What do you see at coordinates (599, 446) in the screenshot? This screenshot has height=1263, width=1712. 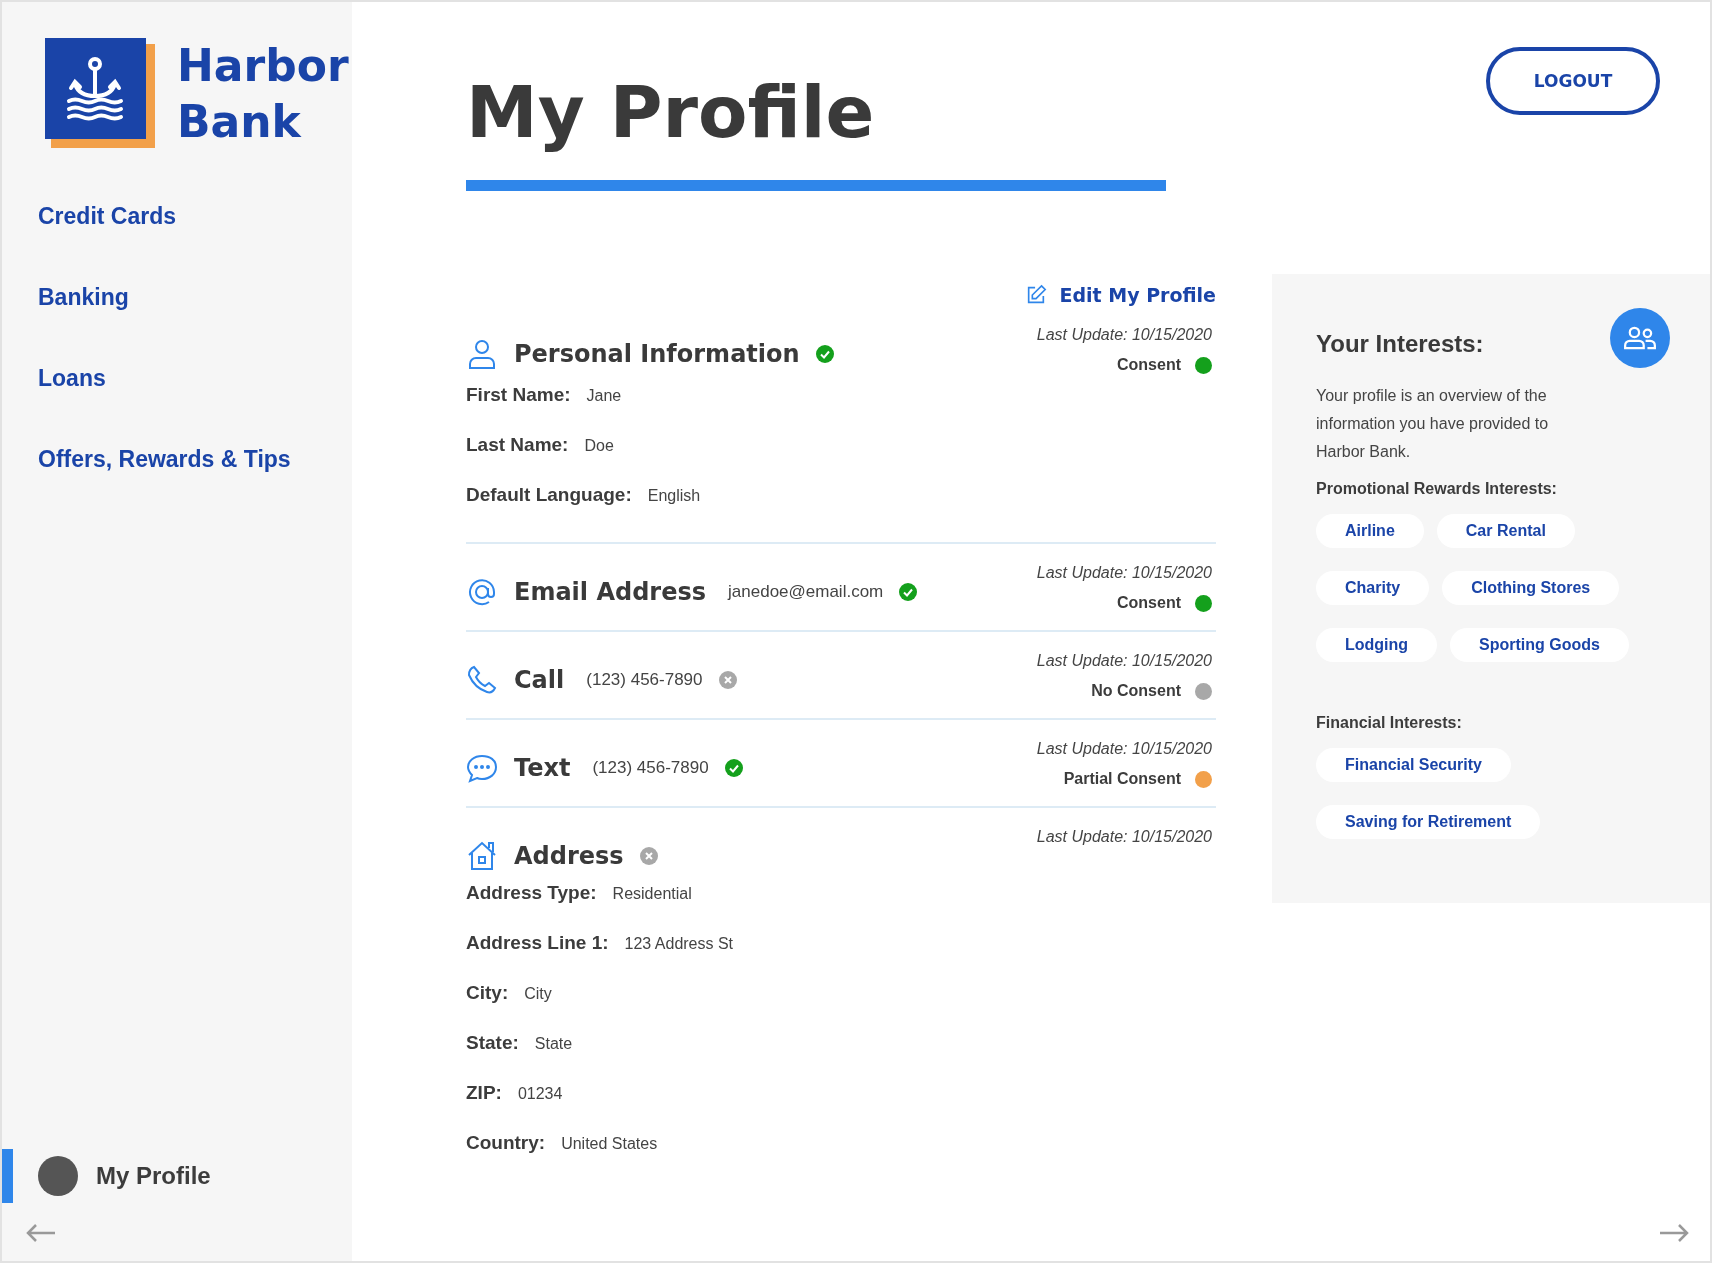 I see `field-value: Doe` at bounding box center [599, 446].